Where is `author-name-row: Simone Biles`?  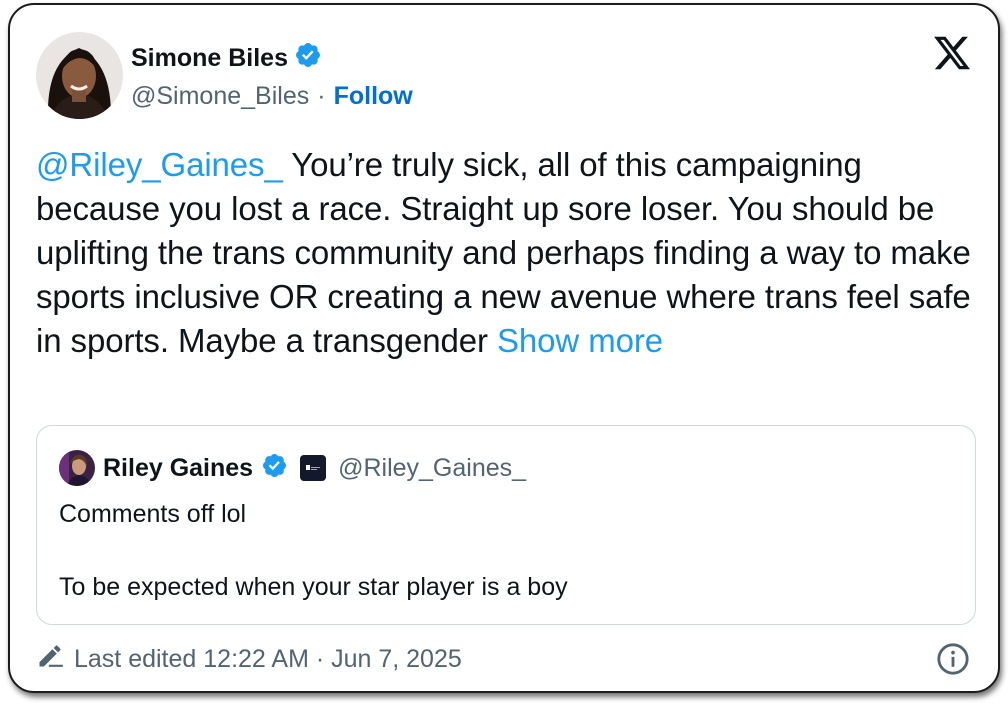
author-name-row: Simone Biles is located at coordinates (226, 58).